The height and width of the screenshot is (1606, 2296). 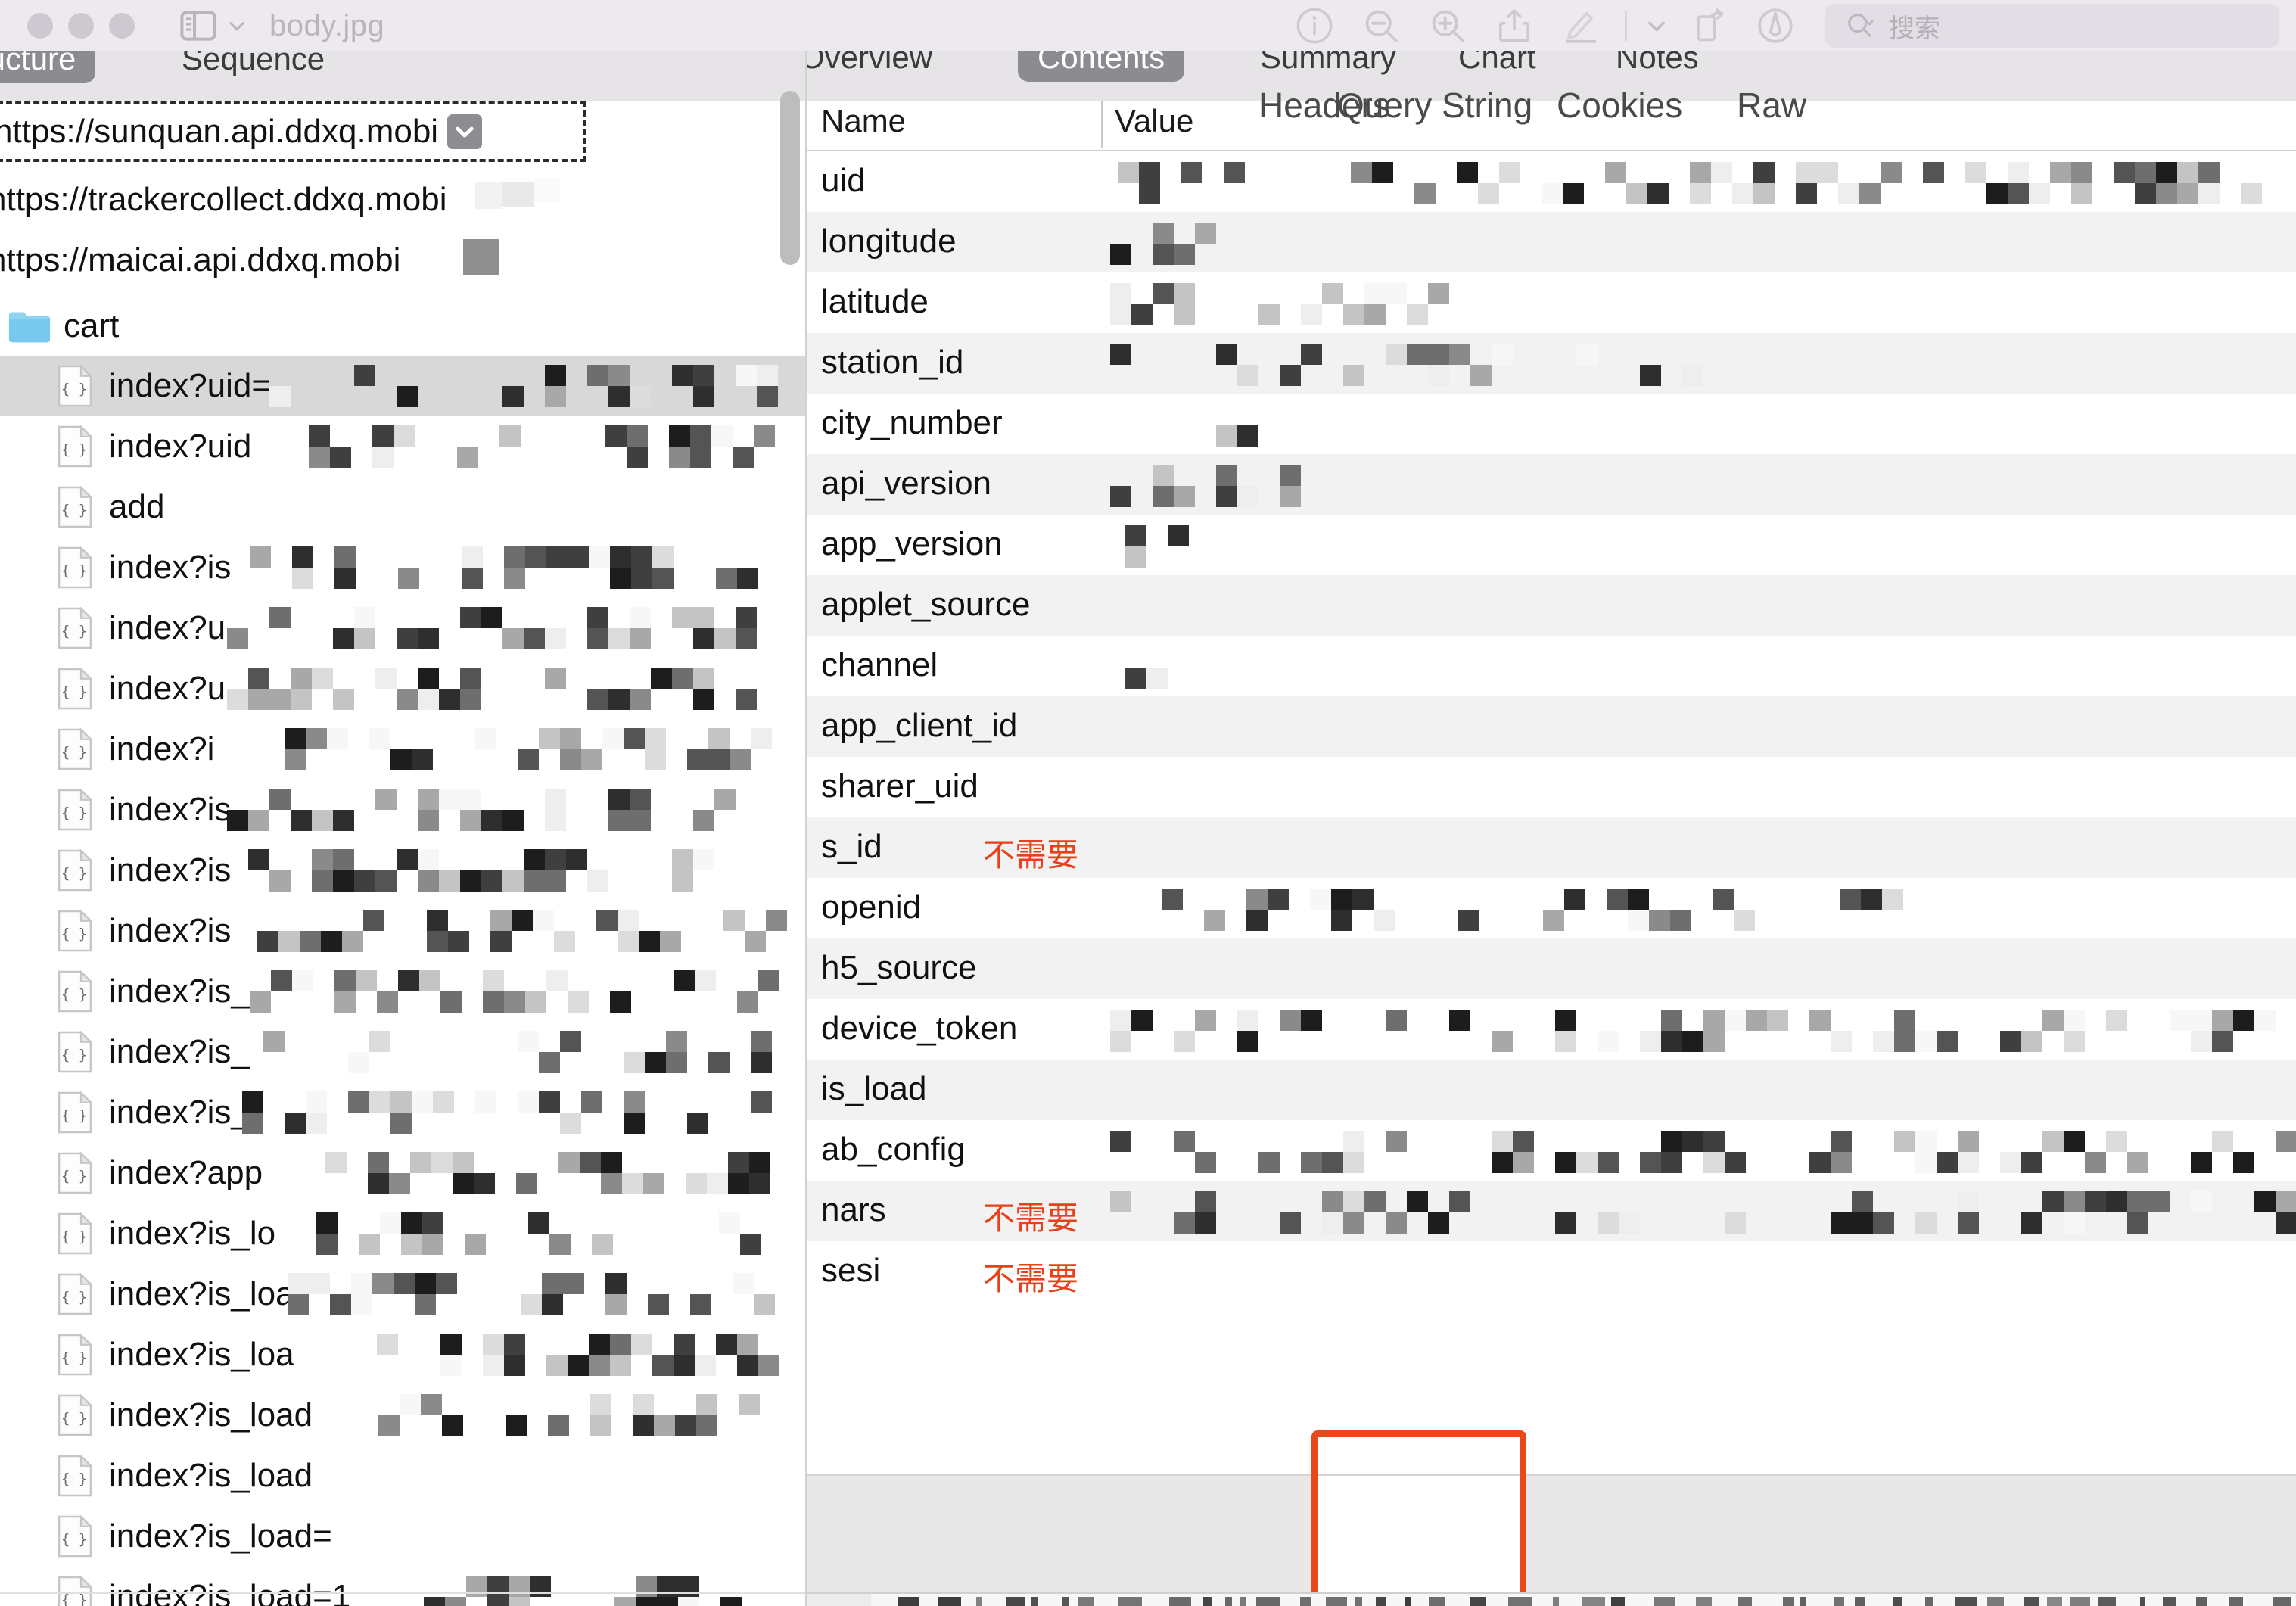 I want to click on folder-icon, so click(x=29, y=327).